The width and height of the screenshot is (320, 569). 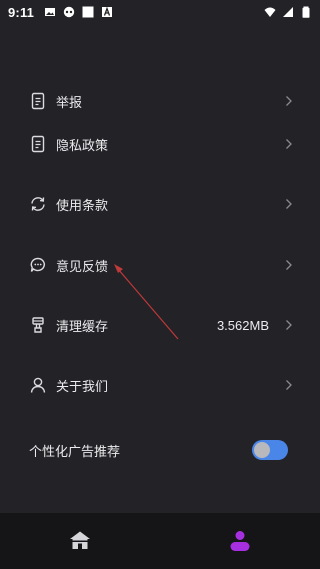 What do you see at coordinates (69, 103) in the screenshot?
I see `menu-item-label: 举报` at bounding box center [69, 103].